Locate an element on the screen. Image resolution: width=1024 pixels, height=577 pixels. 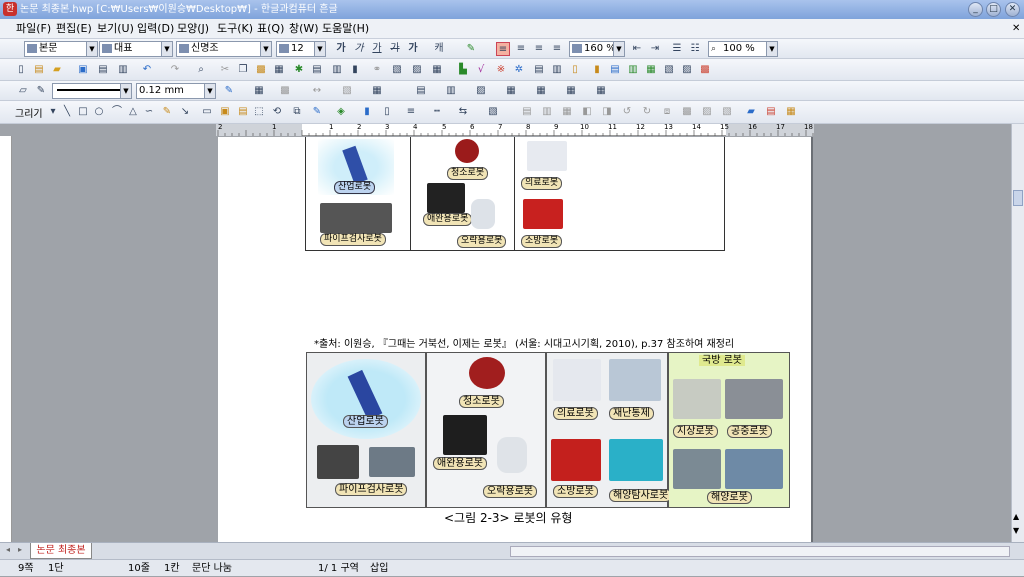
font-lang-select: 대표 ▼ is located at coordinates (136, 49).